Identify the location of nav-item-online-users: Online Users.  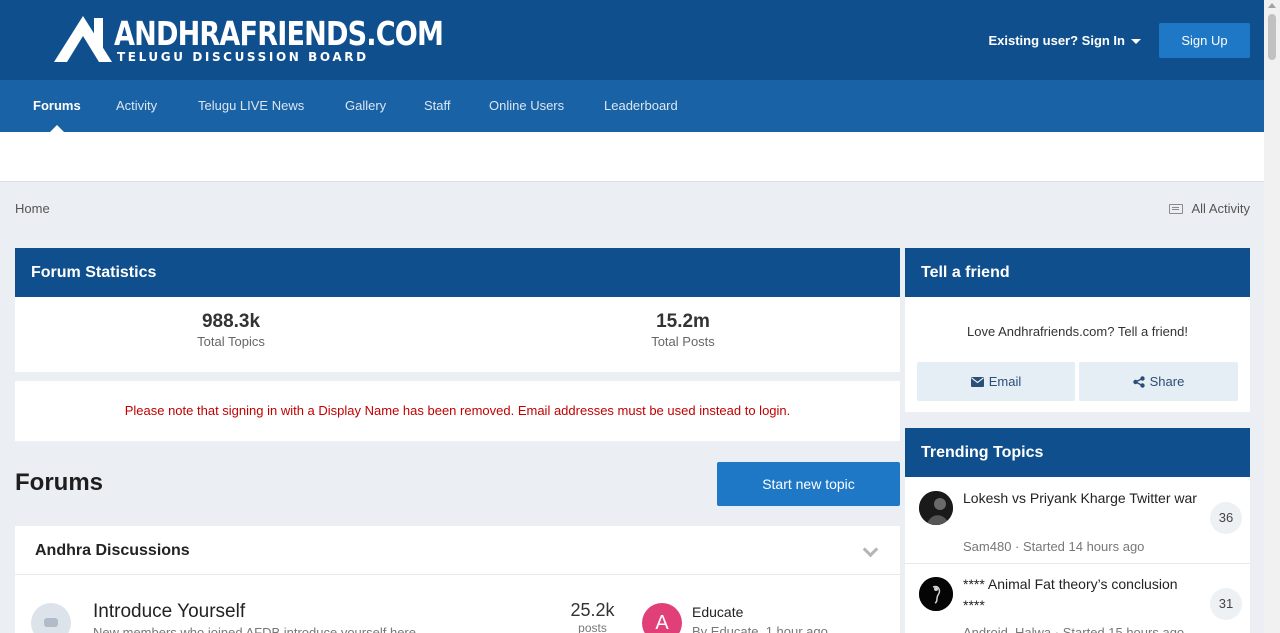
(526, 106).